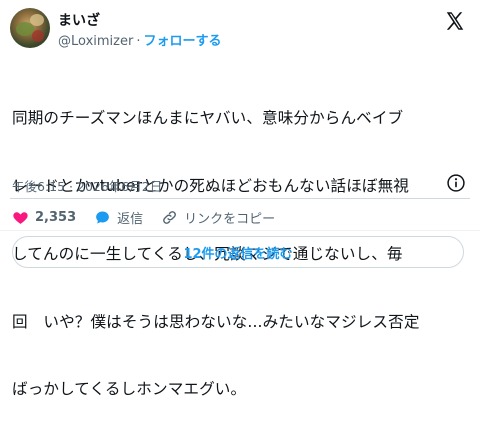 The width and height of the screenshot is (480, 446). What do you see at coordinates (95, 41) in the screenshot?
I see `author-handle: @Loximizer` at bounding box center [95, 41].